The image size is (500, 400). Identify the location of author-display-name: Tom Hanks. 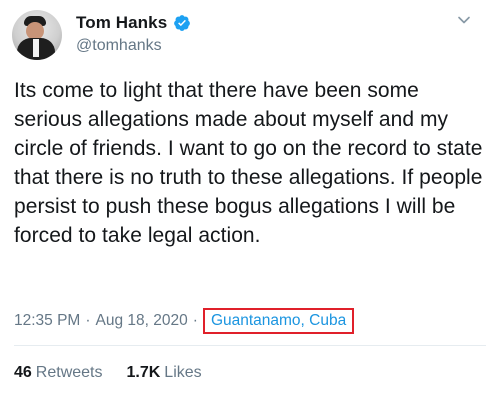
(121, 23).